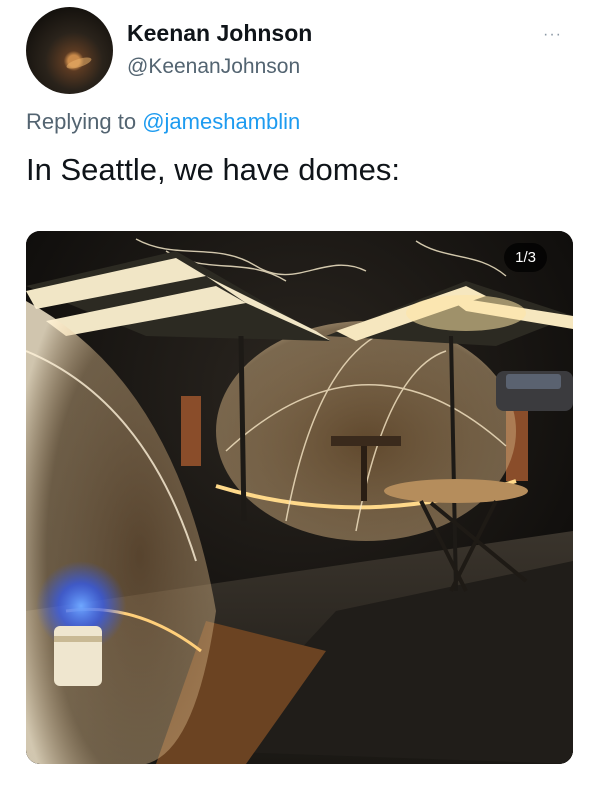  What do you see at coordinates (79, 63) in the screenshot?
I see `avatar-photo-detail` at bounding box center [79, 63].